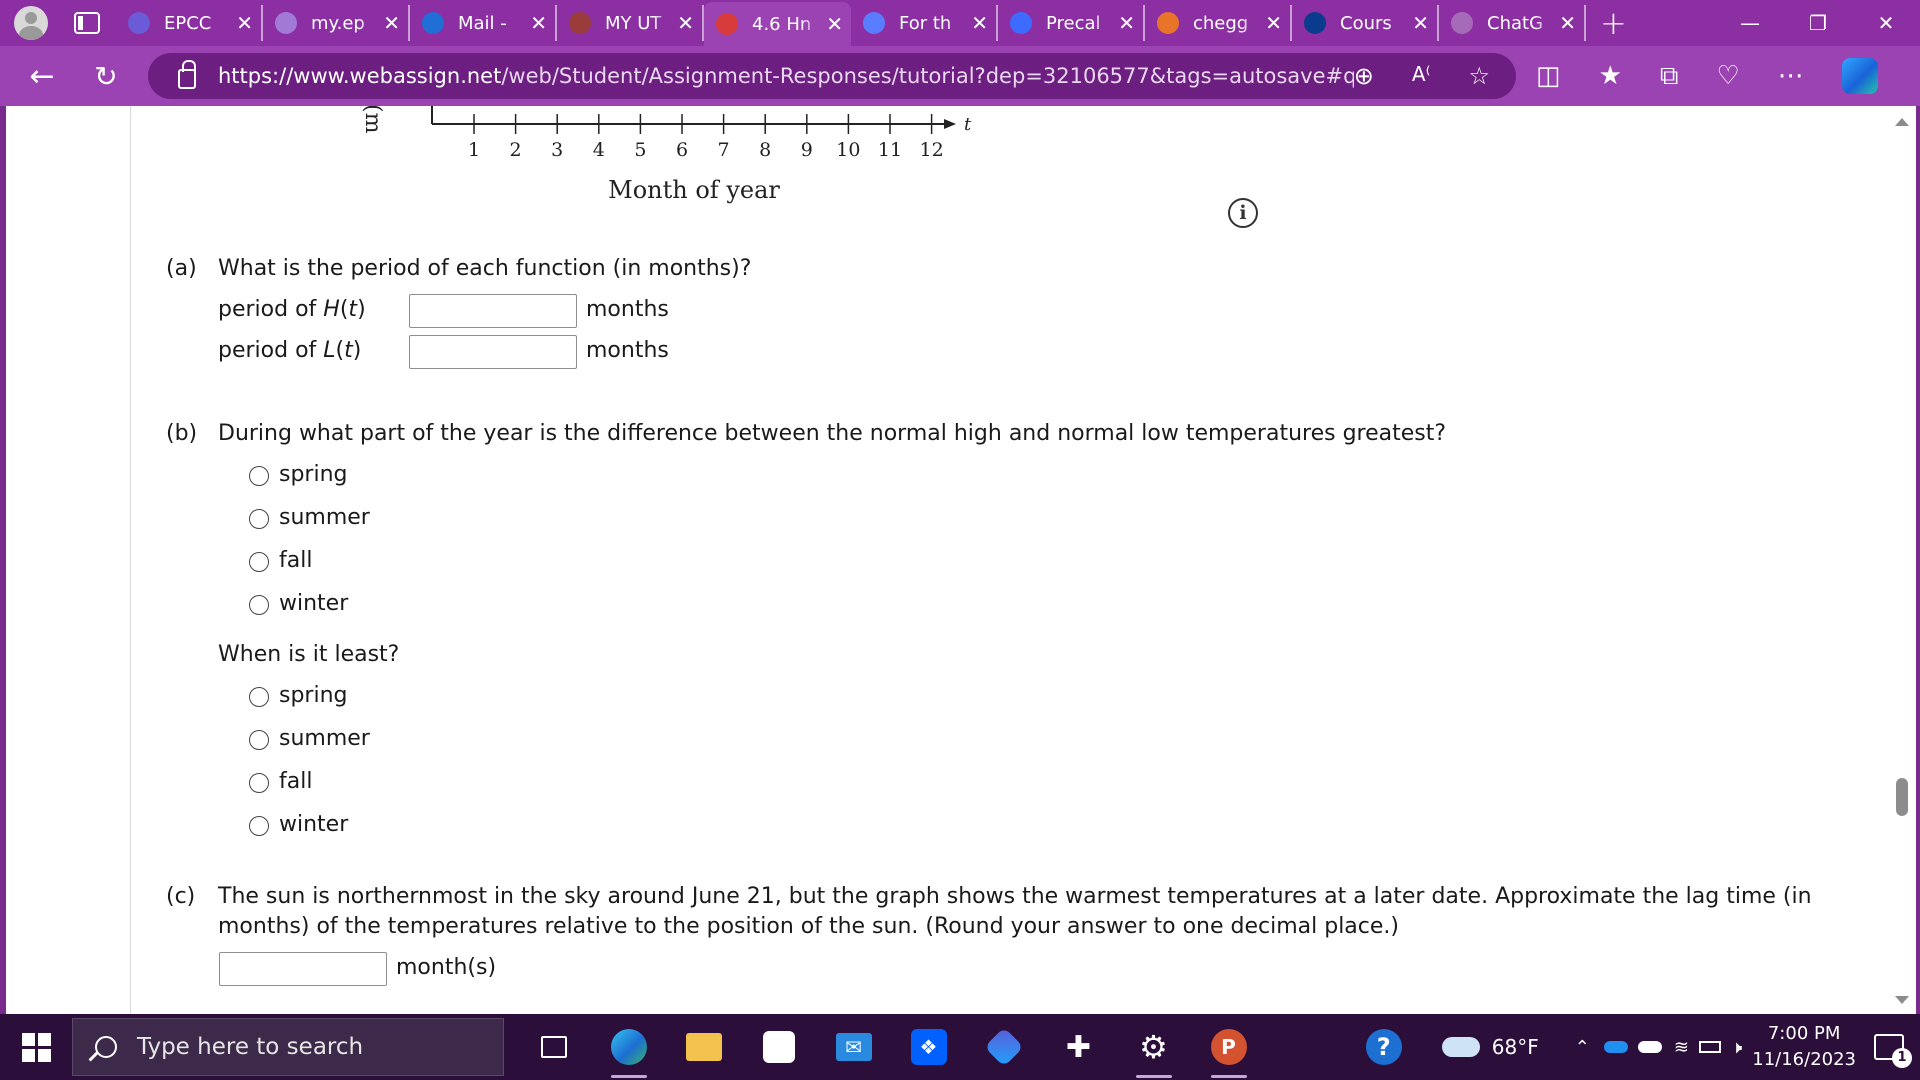 Image resolution: width=1920 pixels, height=1080 pixels. I want to click on wifi-icon: ≋, so click(1681, 1047).